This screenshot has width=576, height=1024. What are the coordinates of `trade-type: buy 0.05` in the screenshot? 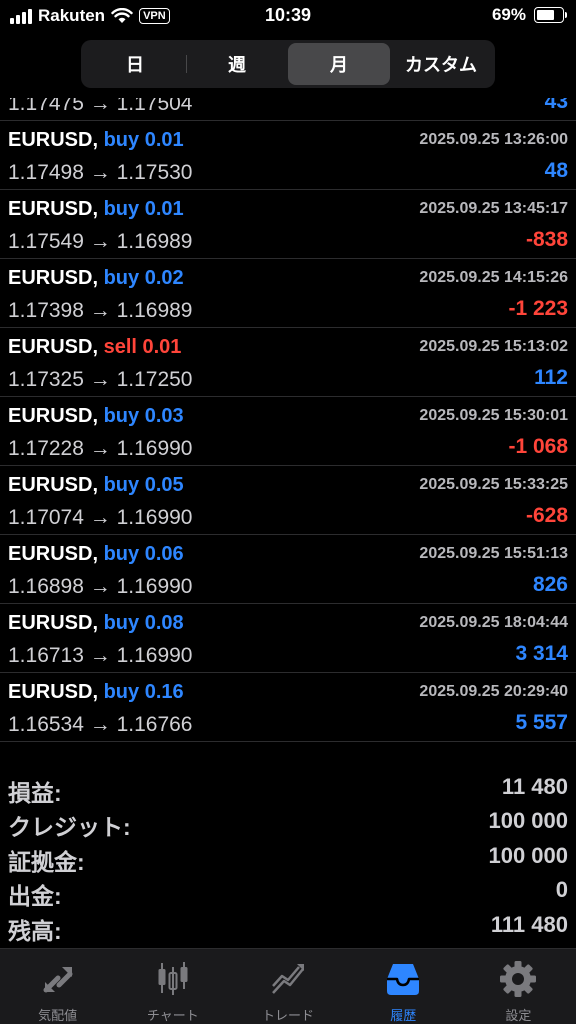 It's located at (143, 485).